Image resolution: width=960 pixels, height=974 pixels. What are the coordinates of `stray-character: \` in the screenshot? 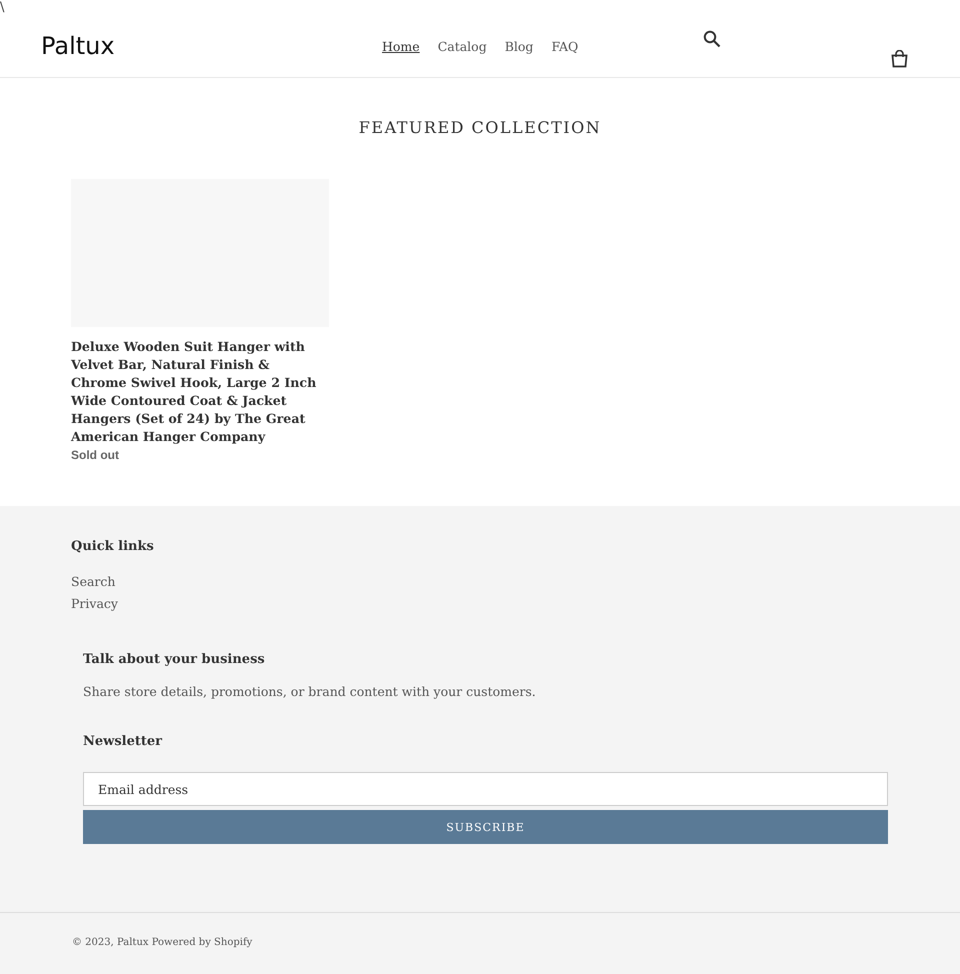 It's located at (2, 8).